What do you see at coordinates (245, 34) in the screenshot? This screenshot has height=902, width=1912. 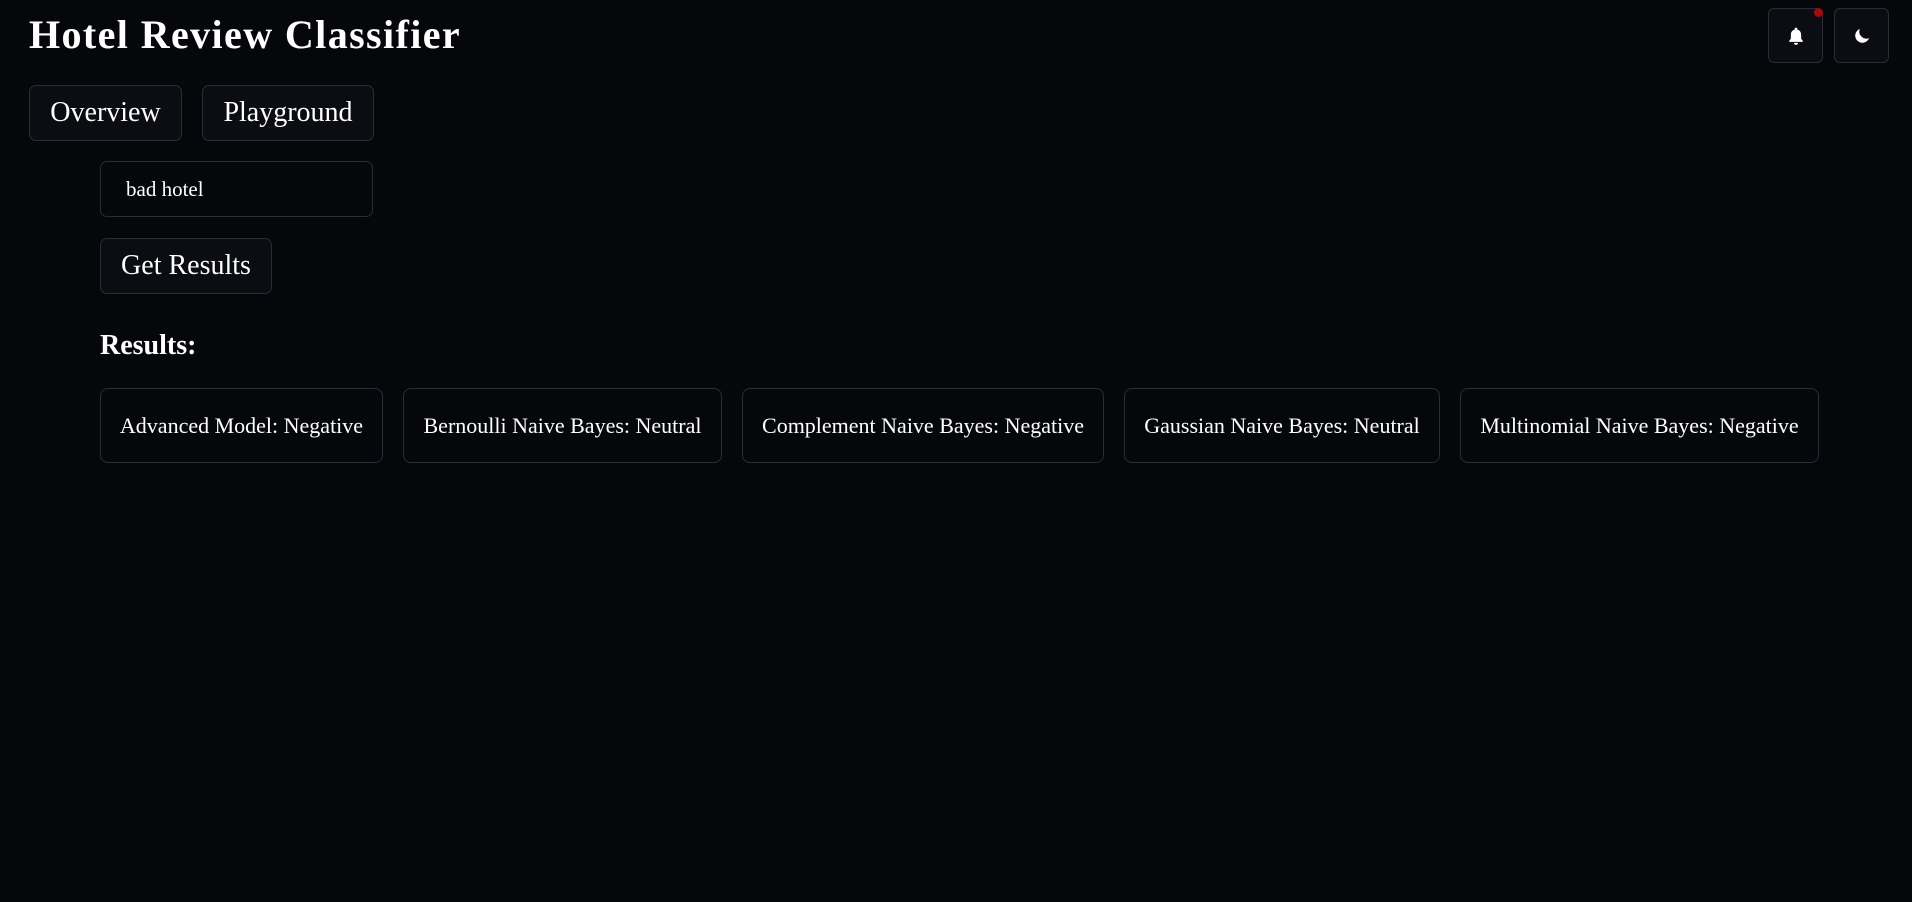 I see `page-title: Hotel Review Classifier` at bounding box center [245, 34].